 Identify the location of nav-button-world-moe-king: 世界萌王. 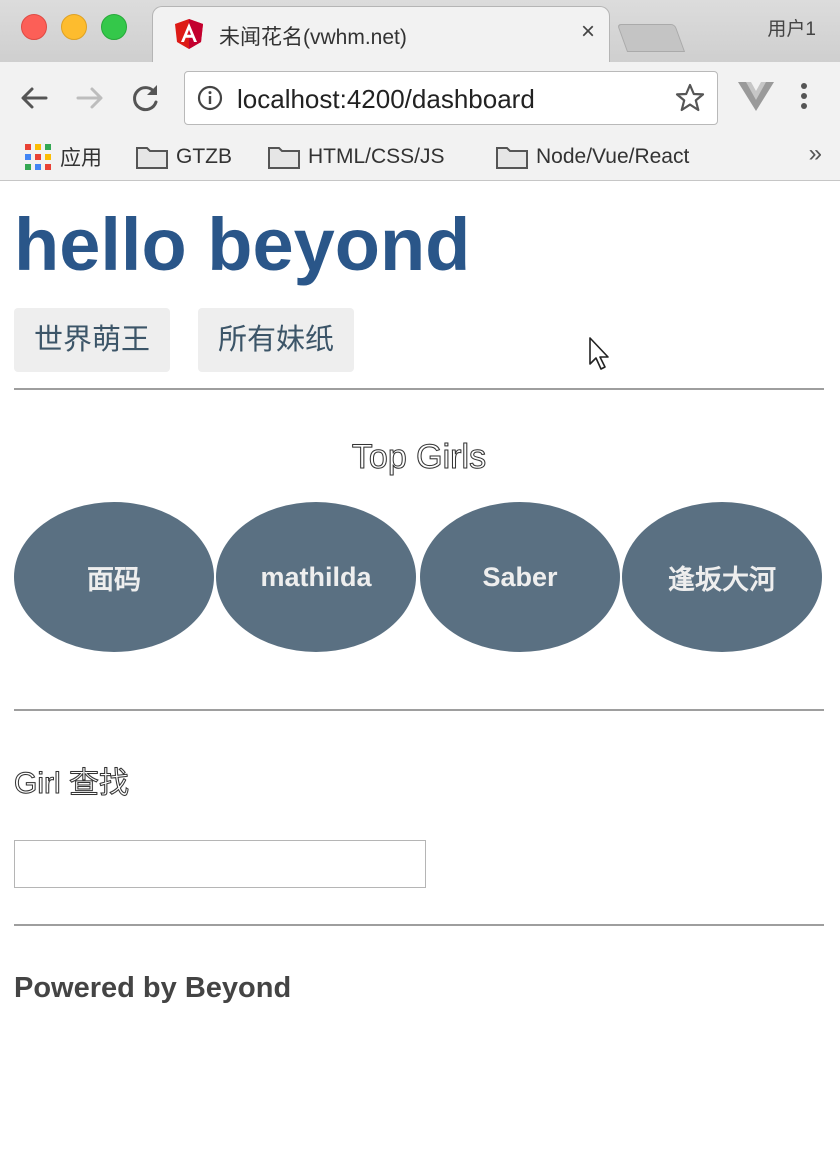
(92, 340).